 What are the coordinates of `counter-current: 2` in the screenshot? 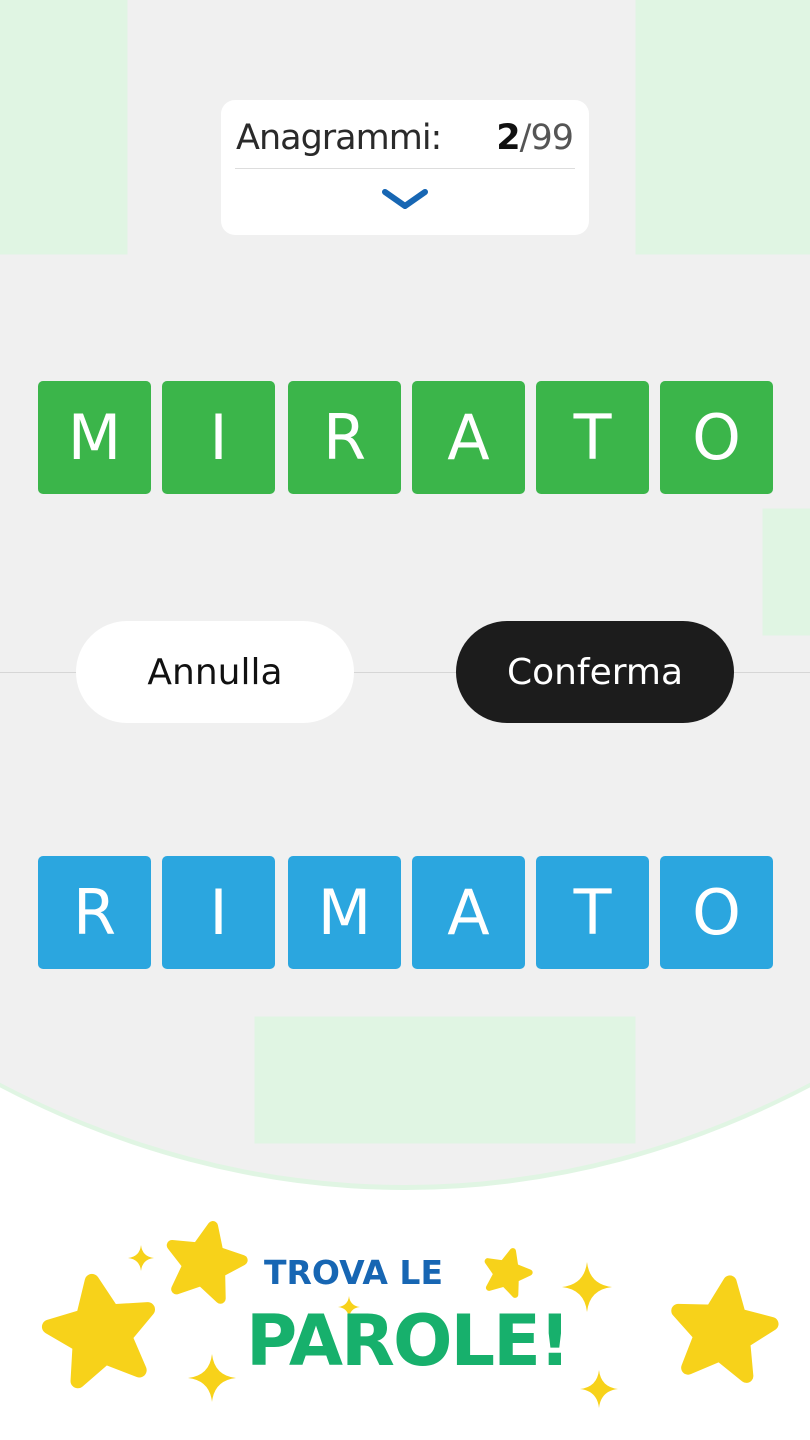 It's located at (508, 138).